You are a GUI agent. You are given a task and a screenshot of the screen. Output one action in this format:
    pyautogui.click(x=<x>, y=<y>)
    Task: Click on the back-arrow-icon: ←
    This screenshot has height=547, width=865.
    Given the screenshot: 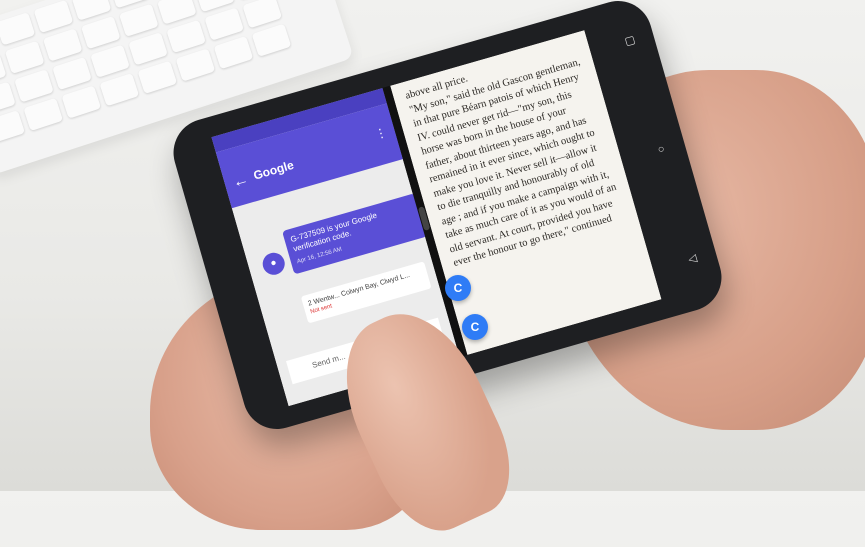 What is the action you would take?
    pyautogui.click(x=241, y=182)
    